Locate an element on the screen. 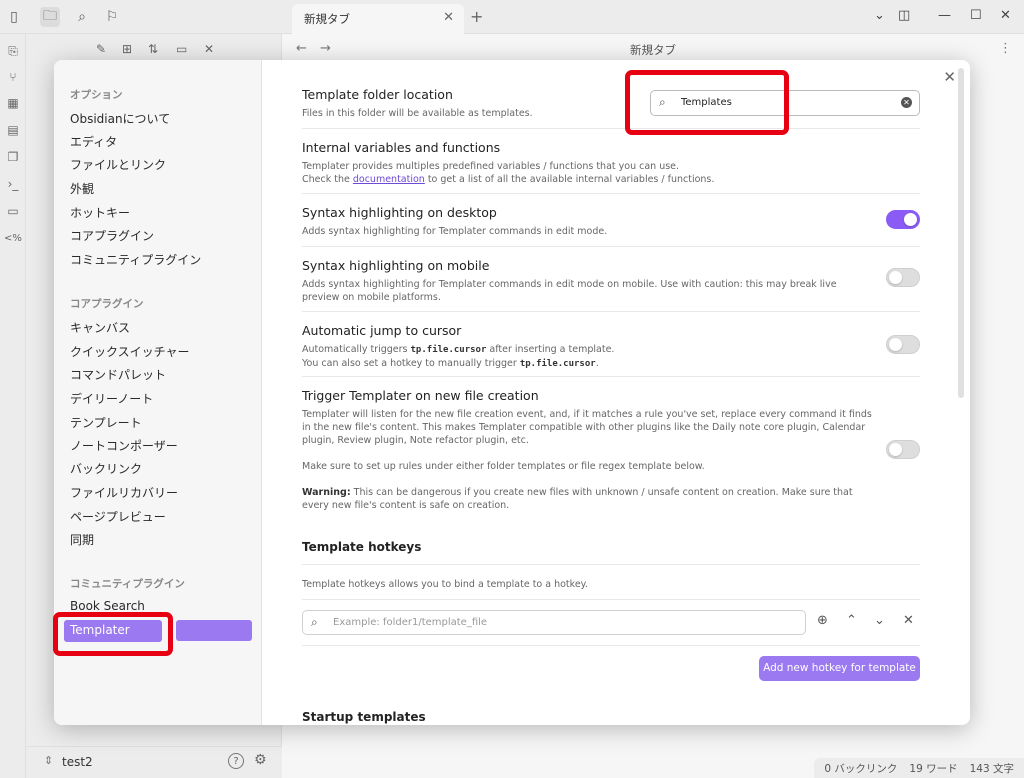  sidebar-item-canvas: キャンバス is located at coordinates (100, 327).